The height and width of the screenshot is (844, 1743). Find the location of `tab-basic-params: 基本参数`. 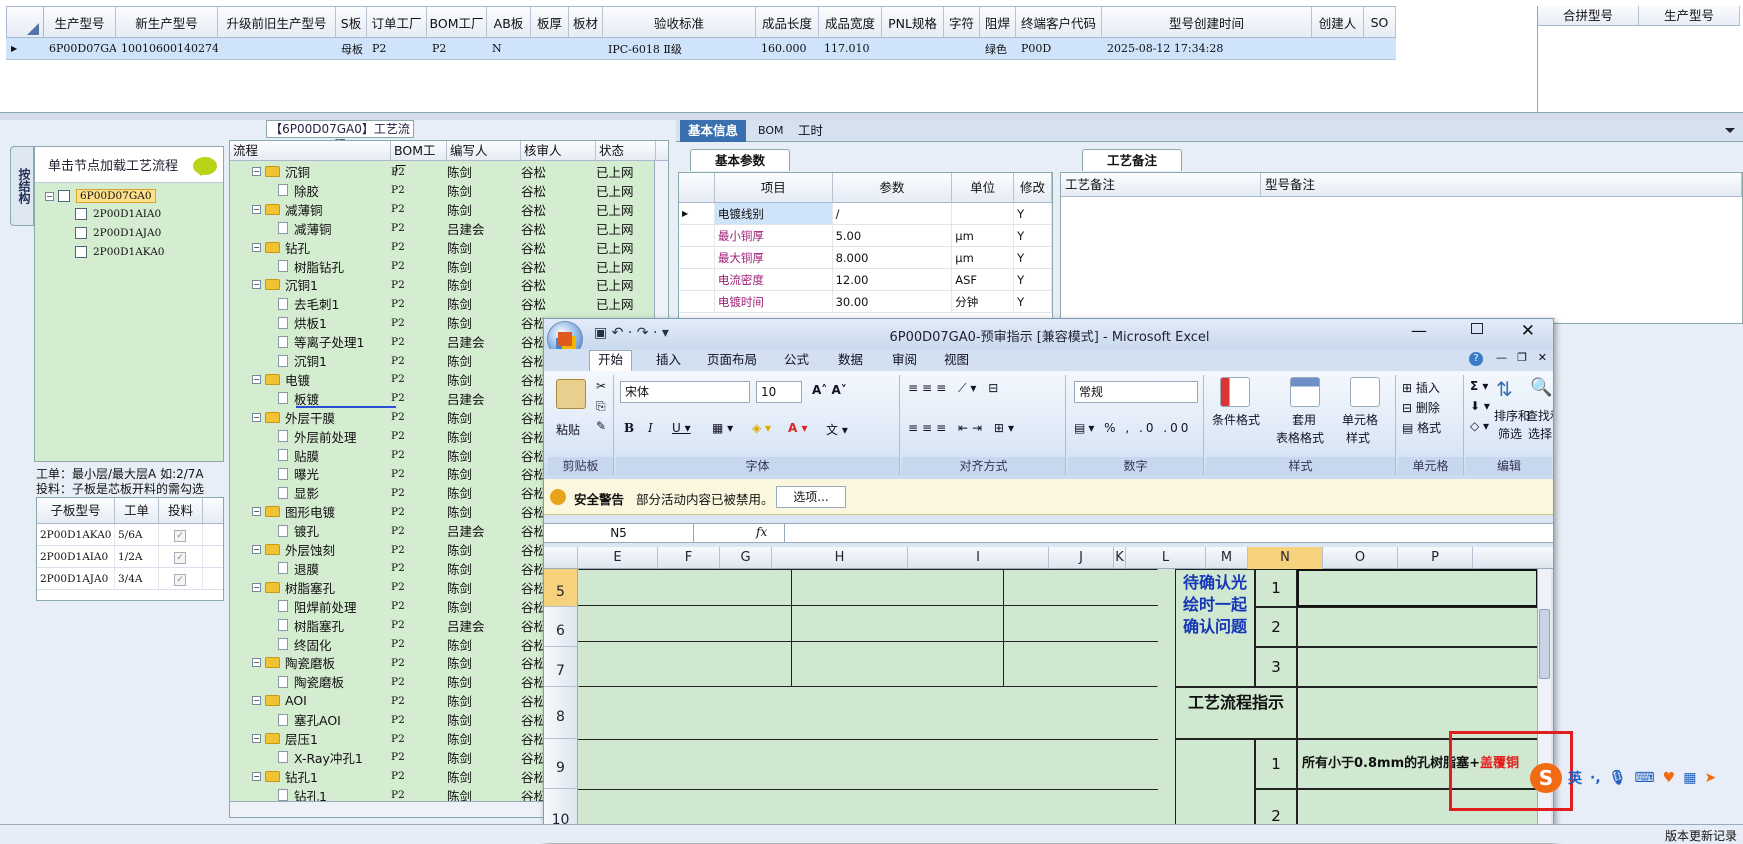

tab-basic-params: 基本参数 is located at coordinates (740, 160).